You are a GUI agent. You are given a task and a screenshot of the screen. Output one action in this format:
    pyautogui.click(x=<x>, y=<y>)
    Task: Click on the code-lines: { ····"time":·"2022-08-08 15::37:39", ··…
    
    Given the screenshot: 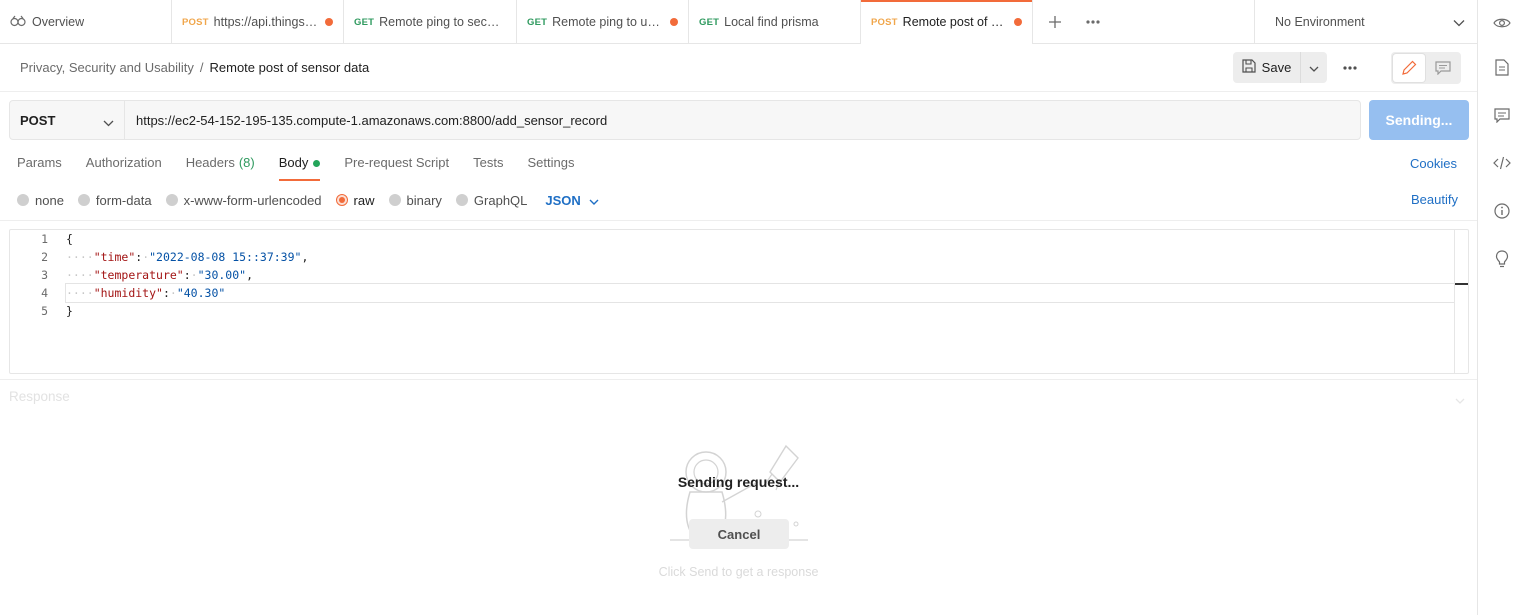 What is the action you would take?
    pyautogui.click(x=760, y=275)
    